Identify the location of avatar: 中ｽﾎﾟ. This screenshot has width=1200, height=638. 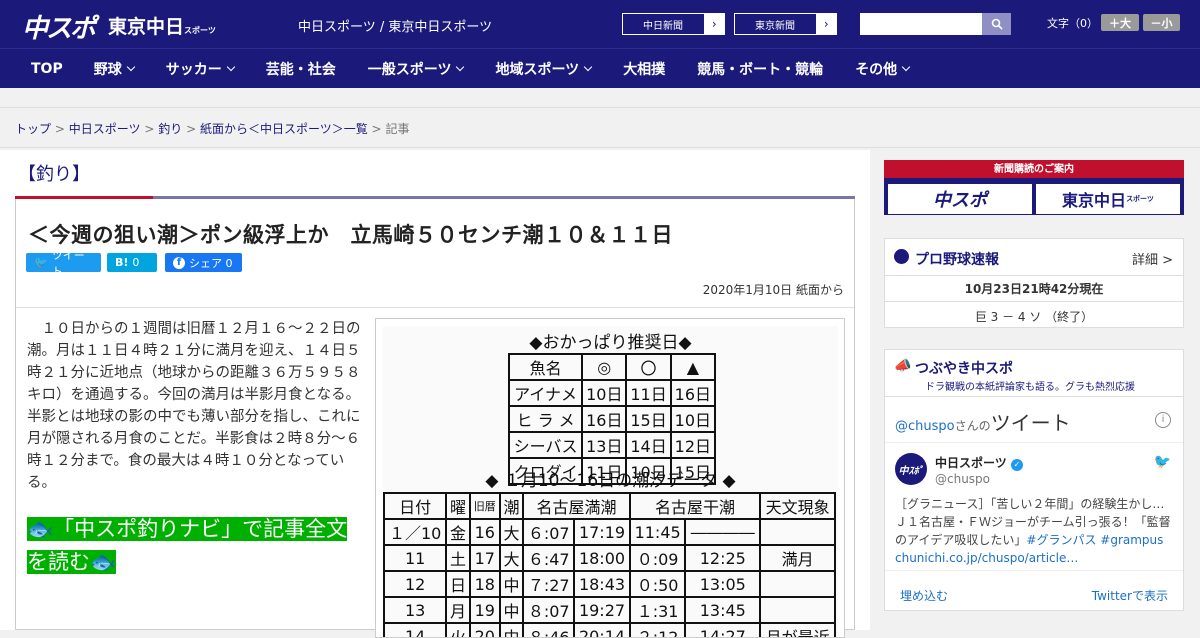
(911, 469).